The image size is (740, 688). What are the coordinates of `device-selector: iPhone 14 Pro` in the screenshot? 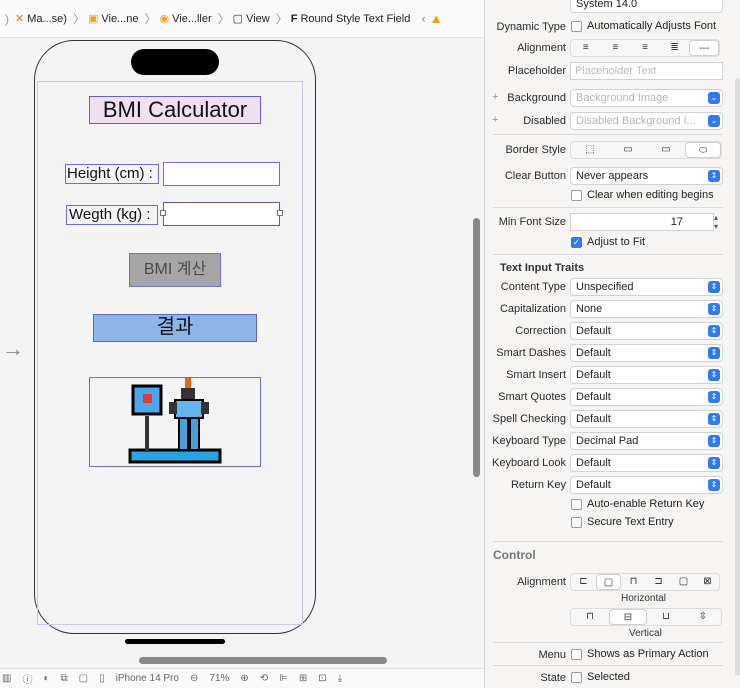 It's located at (147, 678).